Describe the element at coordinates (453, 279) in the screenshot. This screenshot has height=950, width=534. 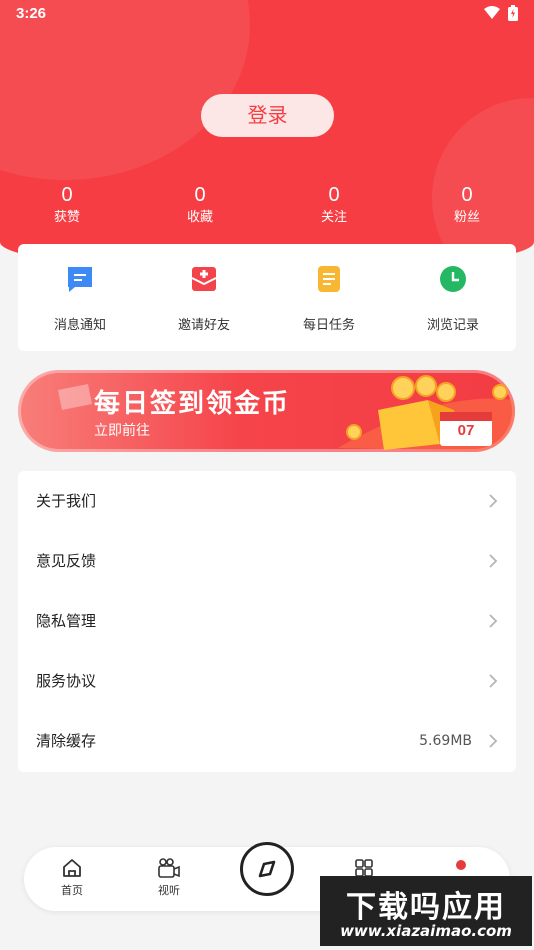
I see `clock-icon` at that location.